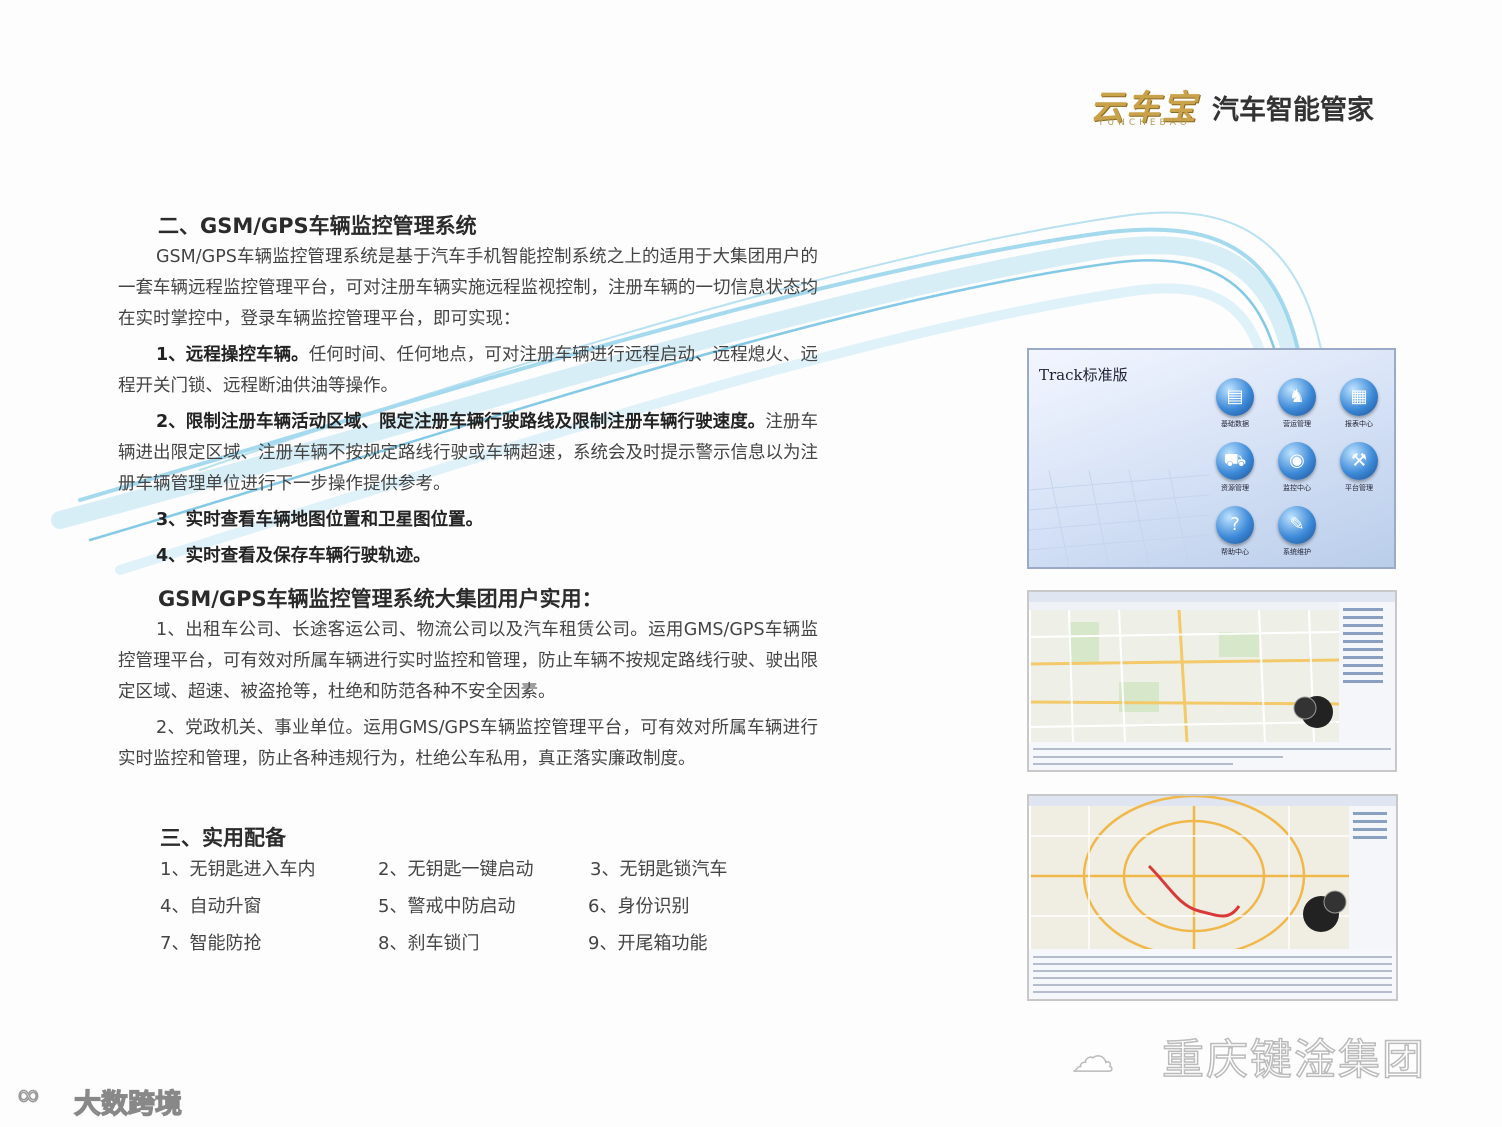 This screenshot has height=1127, width=1502. What do you see at coordinates (461, 422) in the screenshot?
I see `item-2-title: 2、限制注册车辆活动区域、限定注册车辆行驶路线及限制注册车辆行驶速度。` at bounding box center [461, 422].